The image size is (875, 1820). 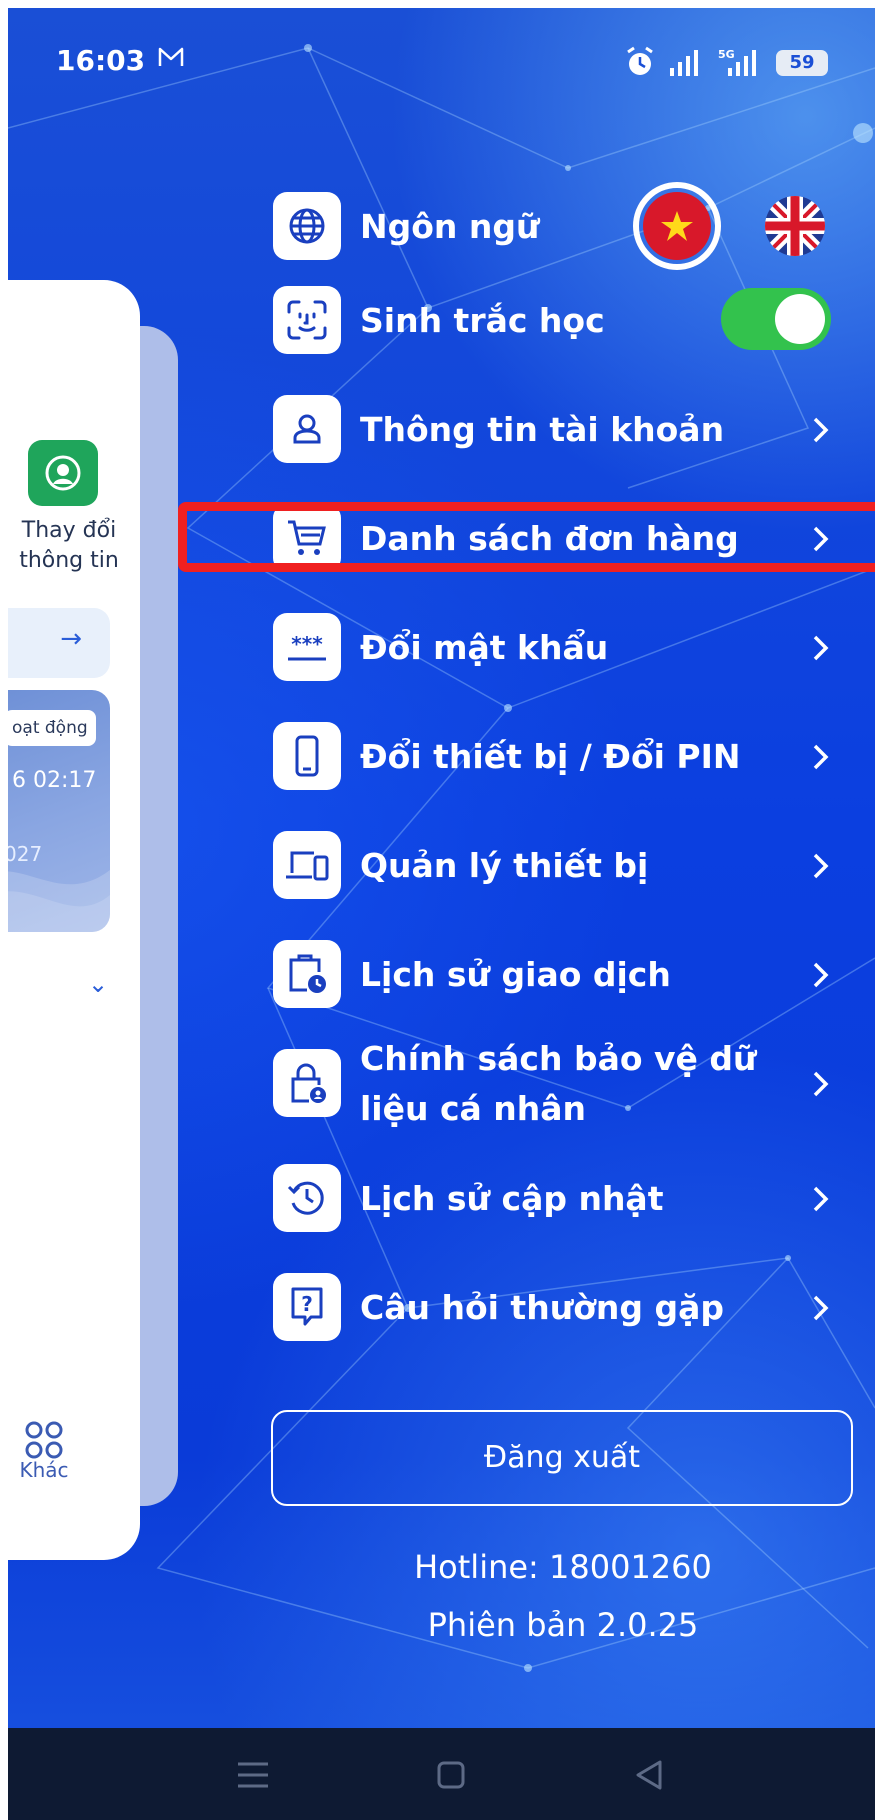 I want to click on home-icon, so click(x=451, y=1775).